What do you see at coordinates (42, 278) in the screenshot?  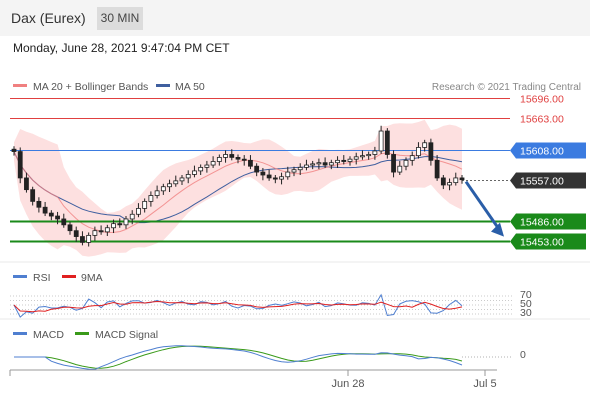 I see `rsi-legend-label: RSI` at bounding box center [42, 278].